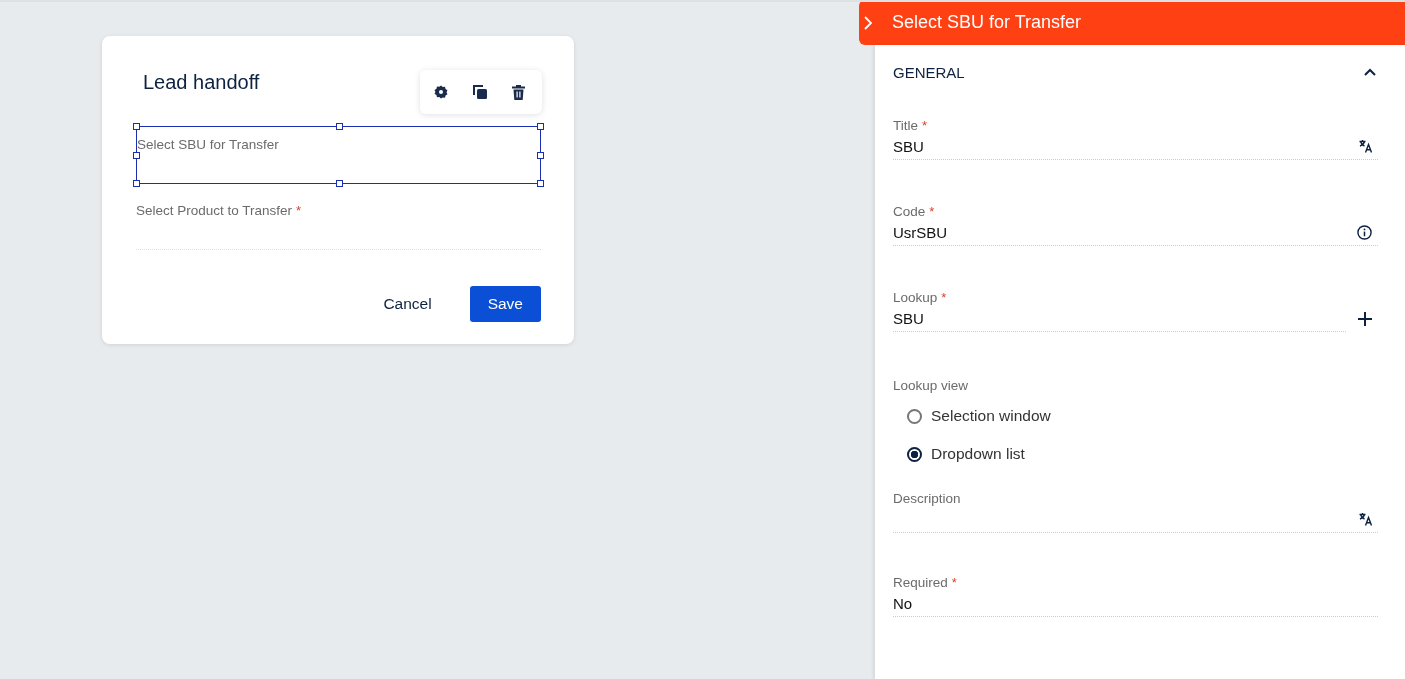 The image size is (1405, 679). I want to click on panel-title: Select SBU for Transfer, so click(987, 22).